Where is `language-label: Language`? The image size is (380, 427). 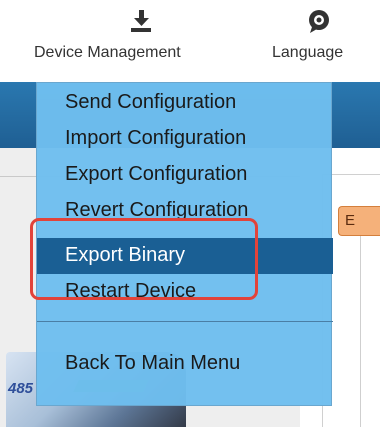 language-label: Language is located at coordinates (308, 52).